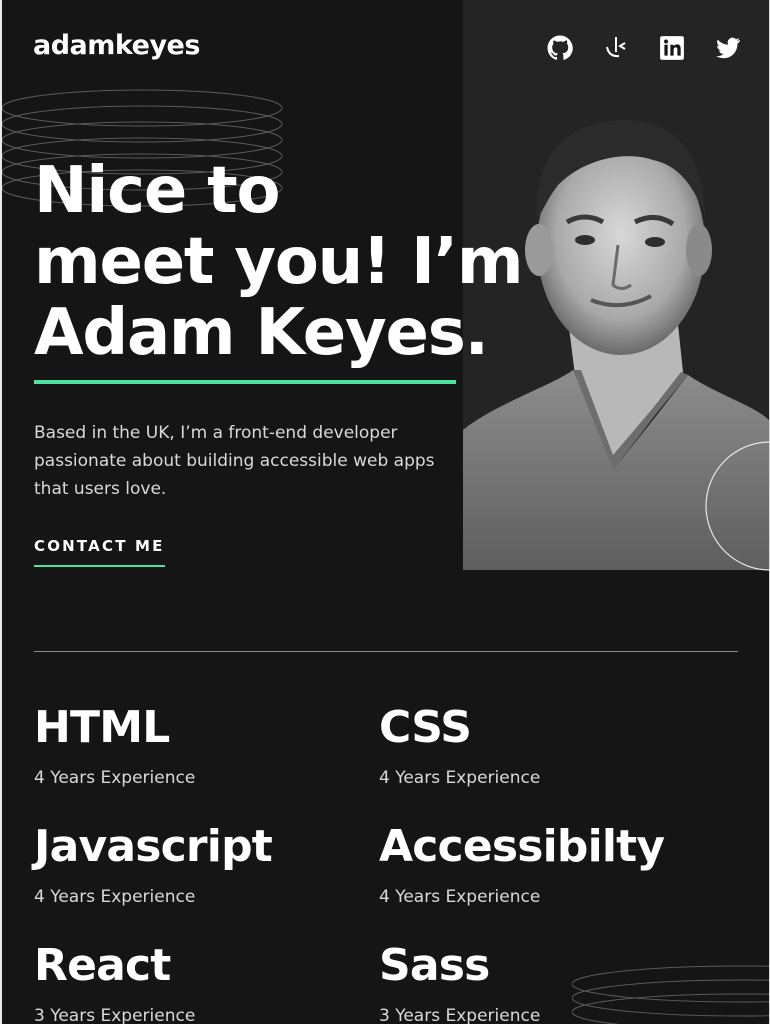 This screenshot has height=1024, width=770. I want to click on skill-name: Accessibilty, so click(522, 846).